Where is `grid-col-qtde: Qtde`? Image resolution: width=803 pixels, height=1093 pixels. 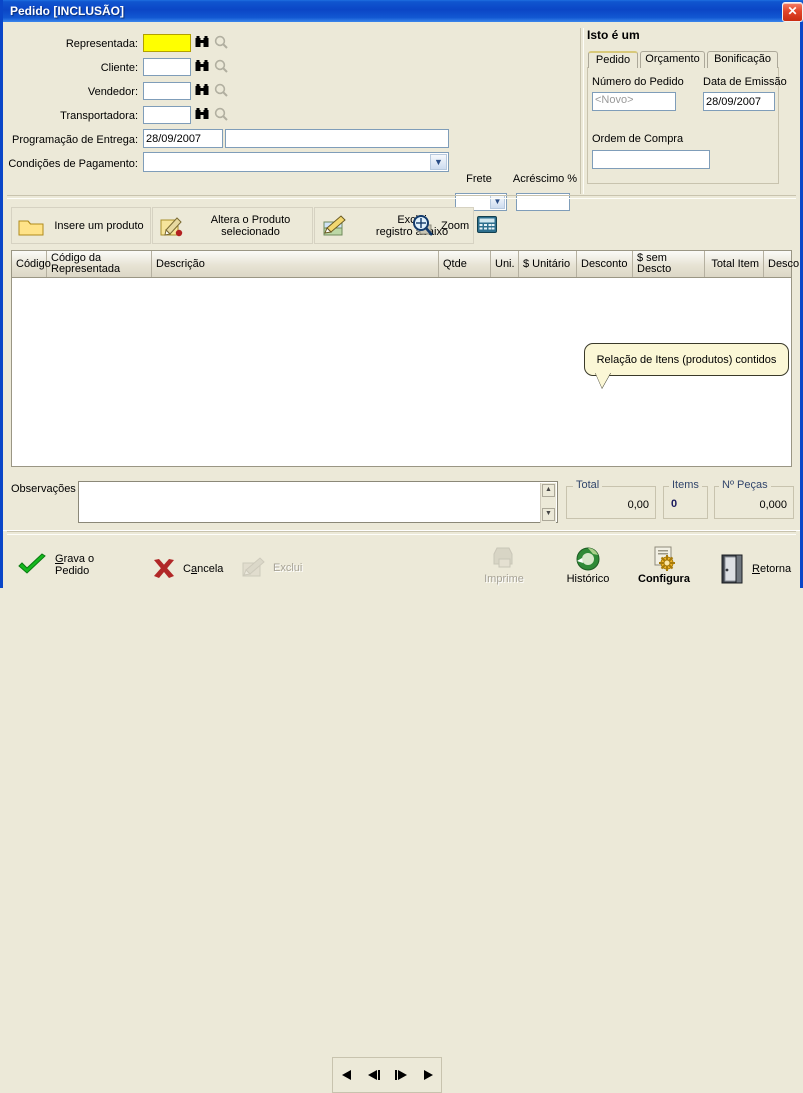
grid-col-qtde: Qtde is located at coordinates (465, 264).